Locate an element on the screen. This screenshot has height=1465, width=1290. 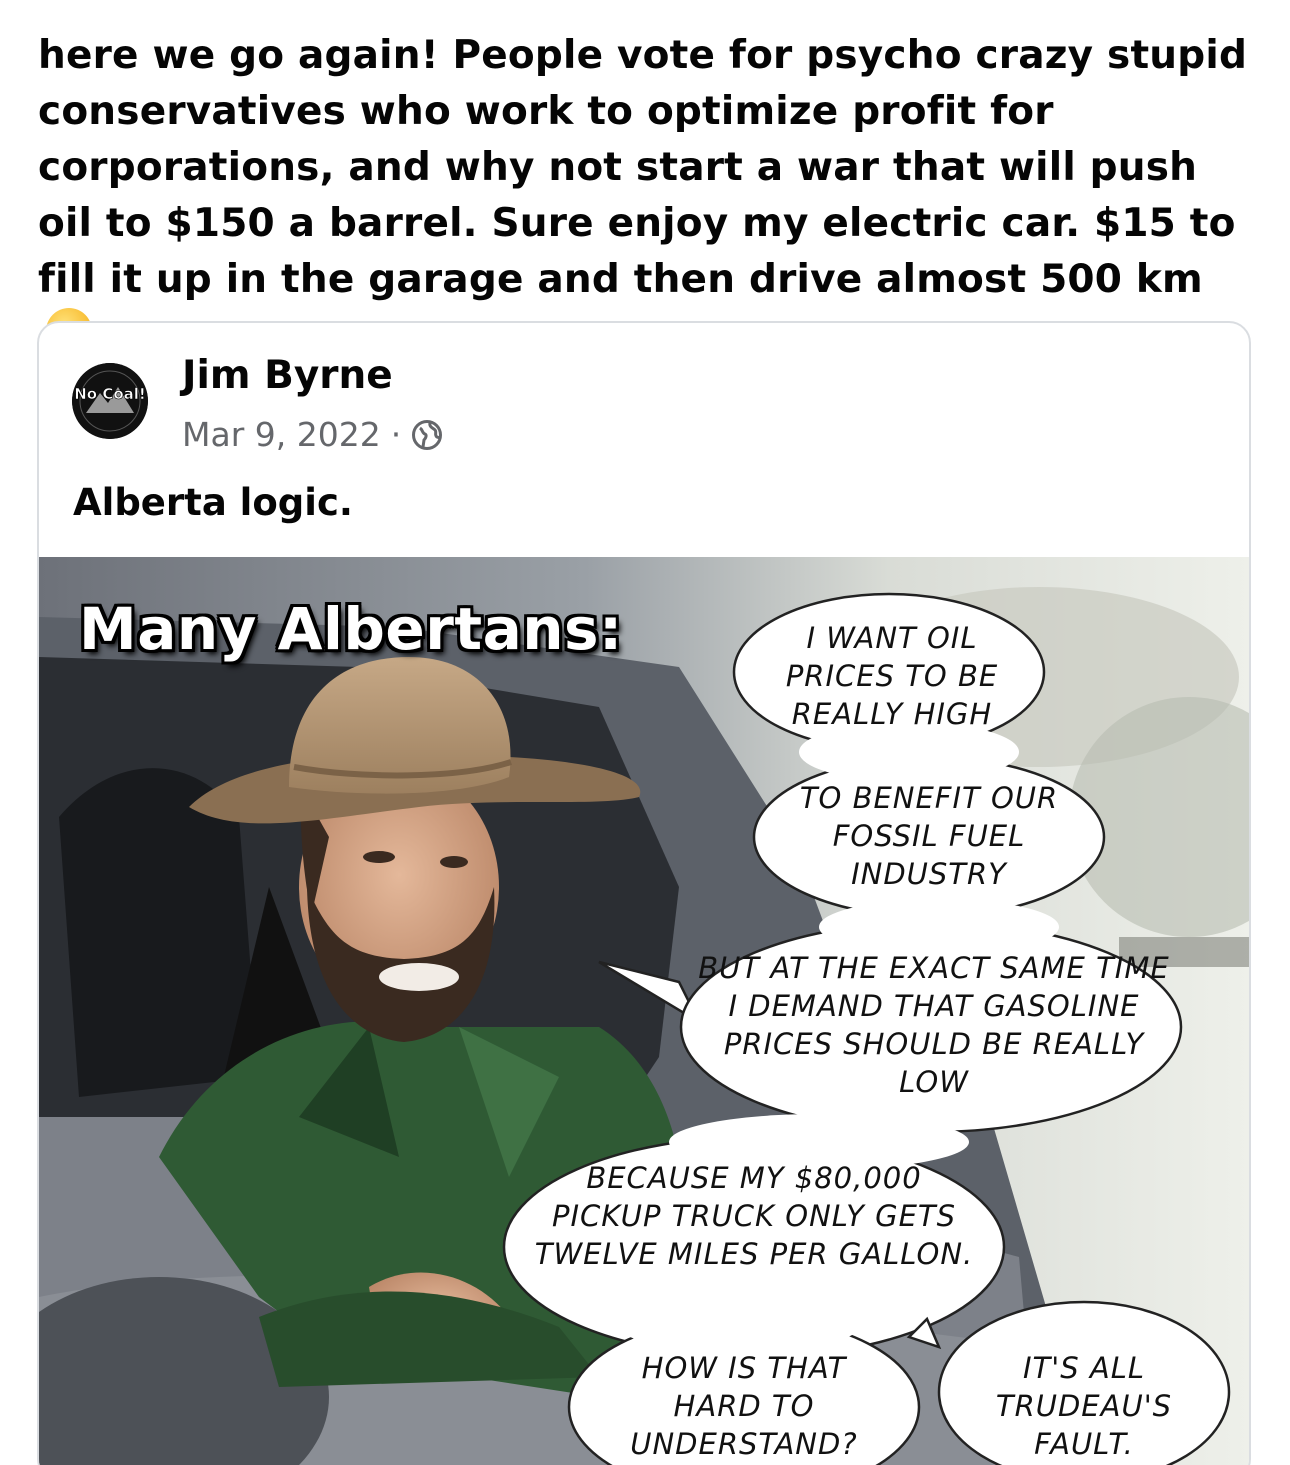
speech-bubble-text: How is that hard to understand? is located at coordinates (744, 1406).